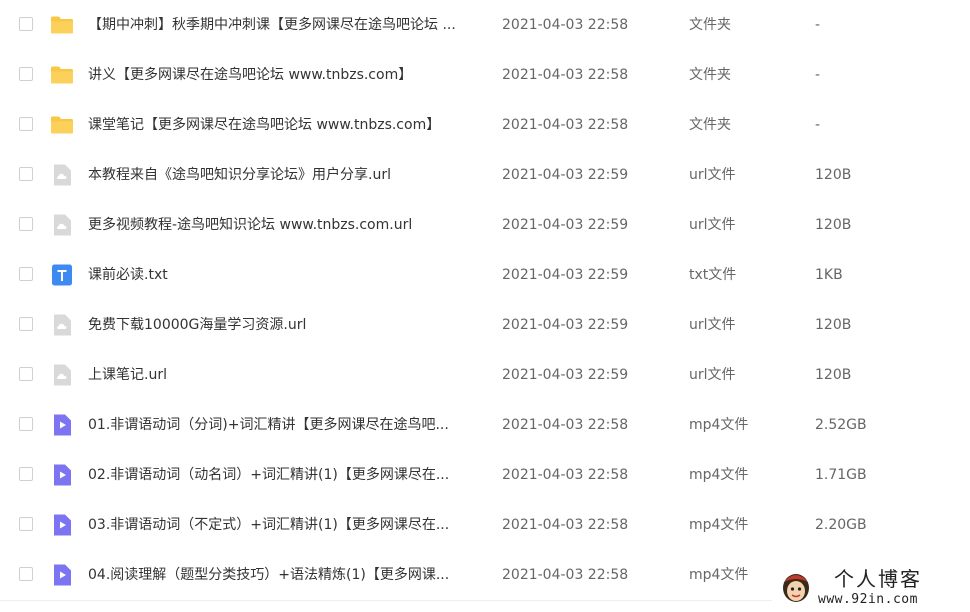 Image resolution: width=970 pixels, height=612 pixels. Describe the element at coordinates (713, 275) in the screenshot. I see `file-type: txt文件` at that location.